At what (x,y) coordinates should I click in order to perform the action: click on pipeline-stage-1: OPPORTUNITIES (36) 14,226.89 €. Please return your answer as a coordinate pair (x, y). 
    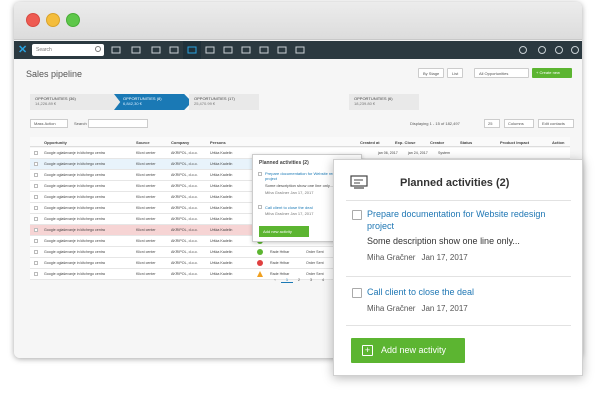
    Looking at the image, I should click on (75, 102).